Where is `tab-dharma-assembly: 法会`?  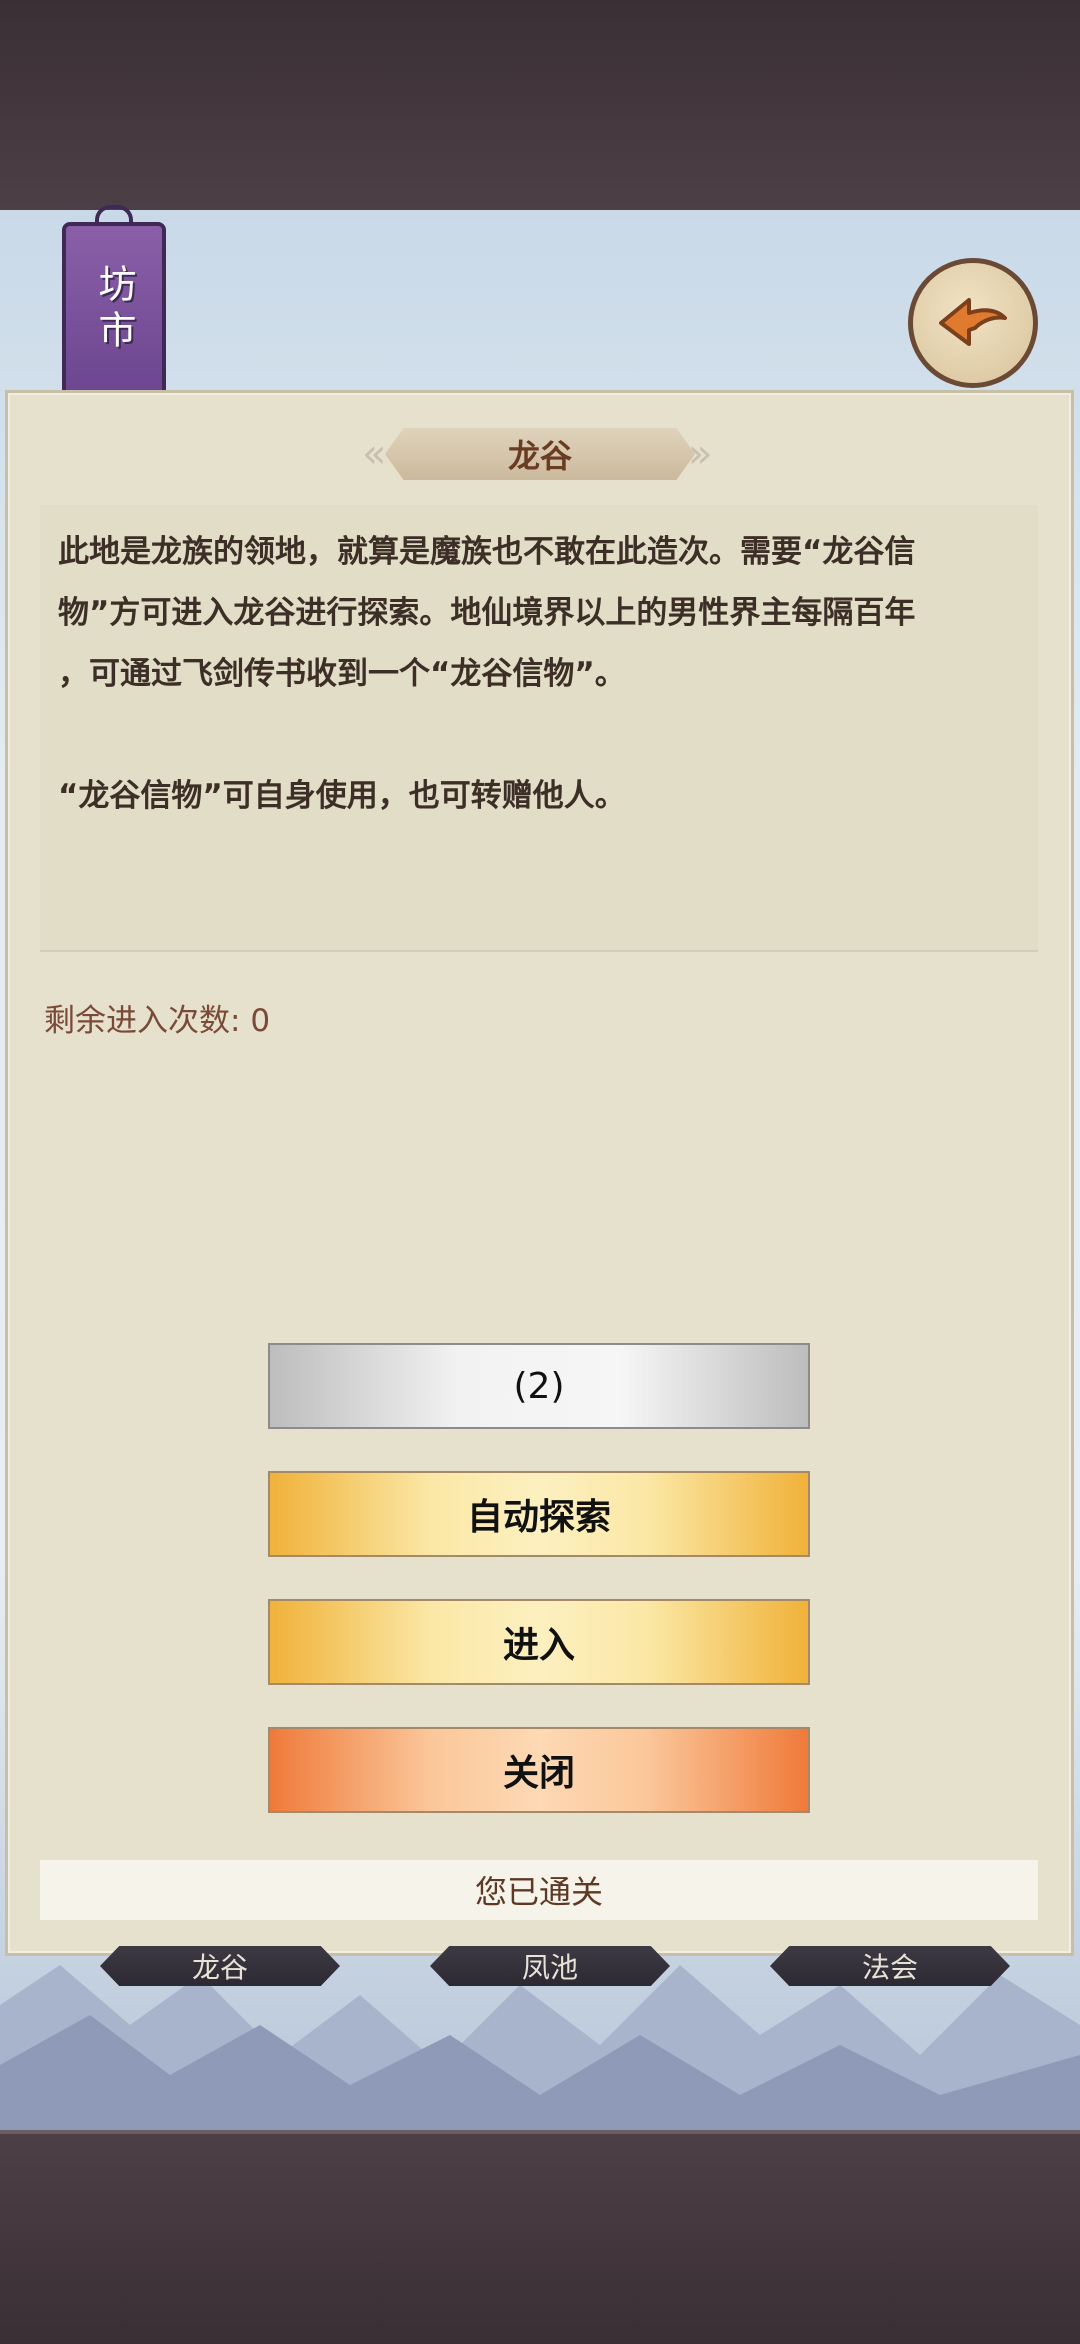
tab-dharma-assembly: 法会 is located at coordinates (890, 1966).